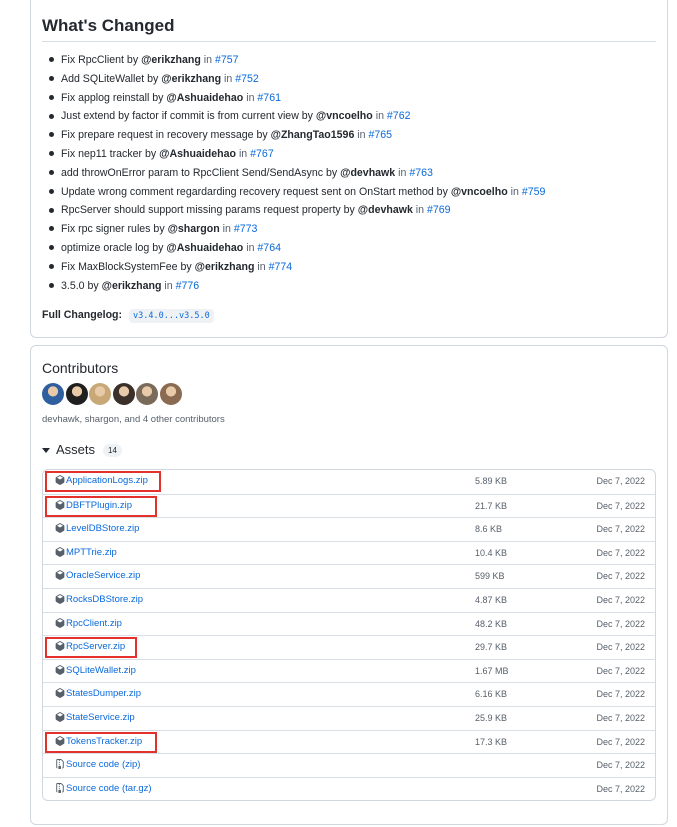  I want to click on asset-row: SQLiteWallet.zip 1.67 MB Dec 7, 2022, so click(349, 670).